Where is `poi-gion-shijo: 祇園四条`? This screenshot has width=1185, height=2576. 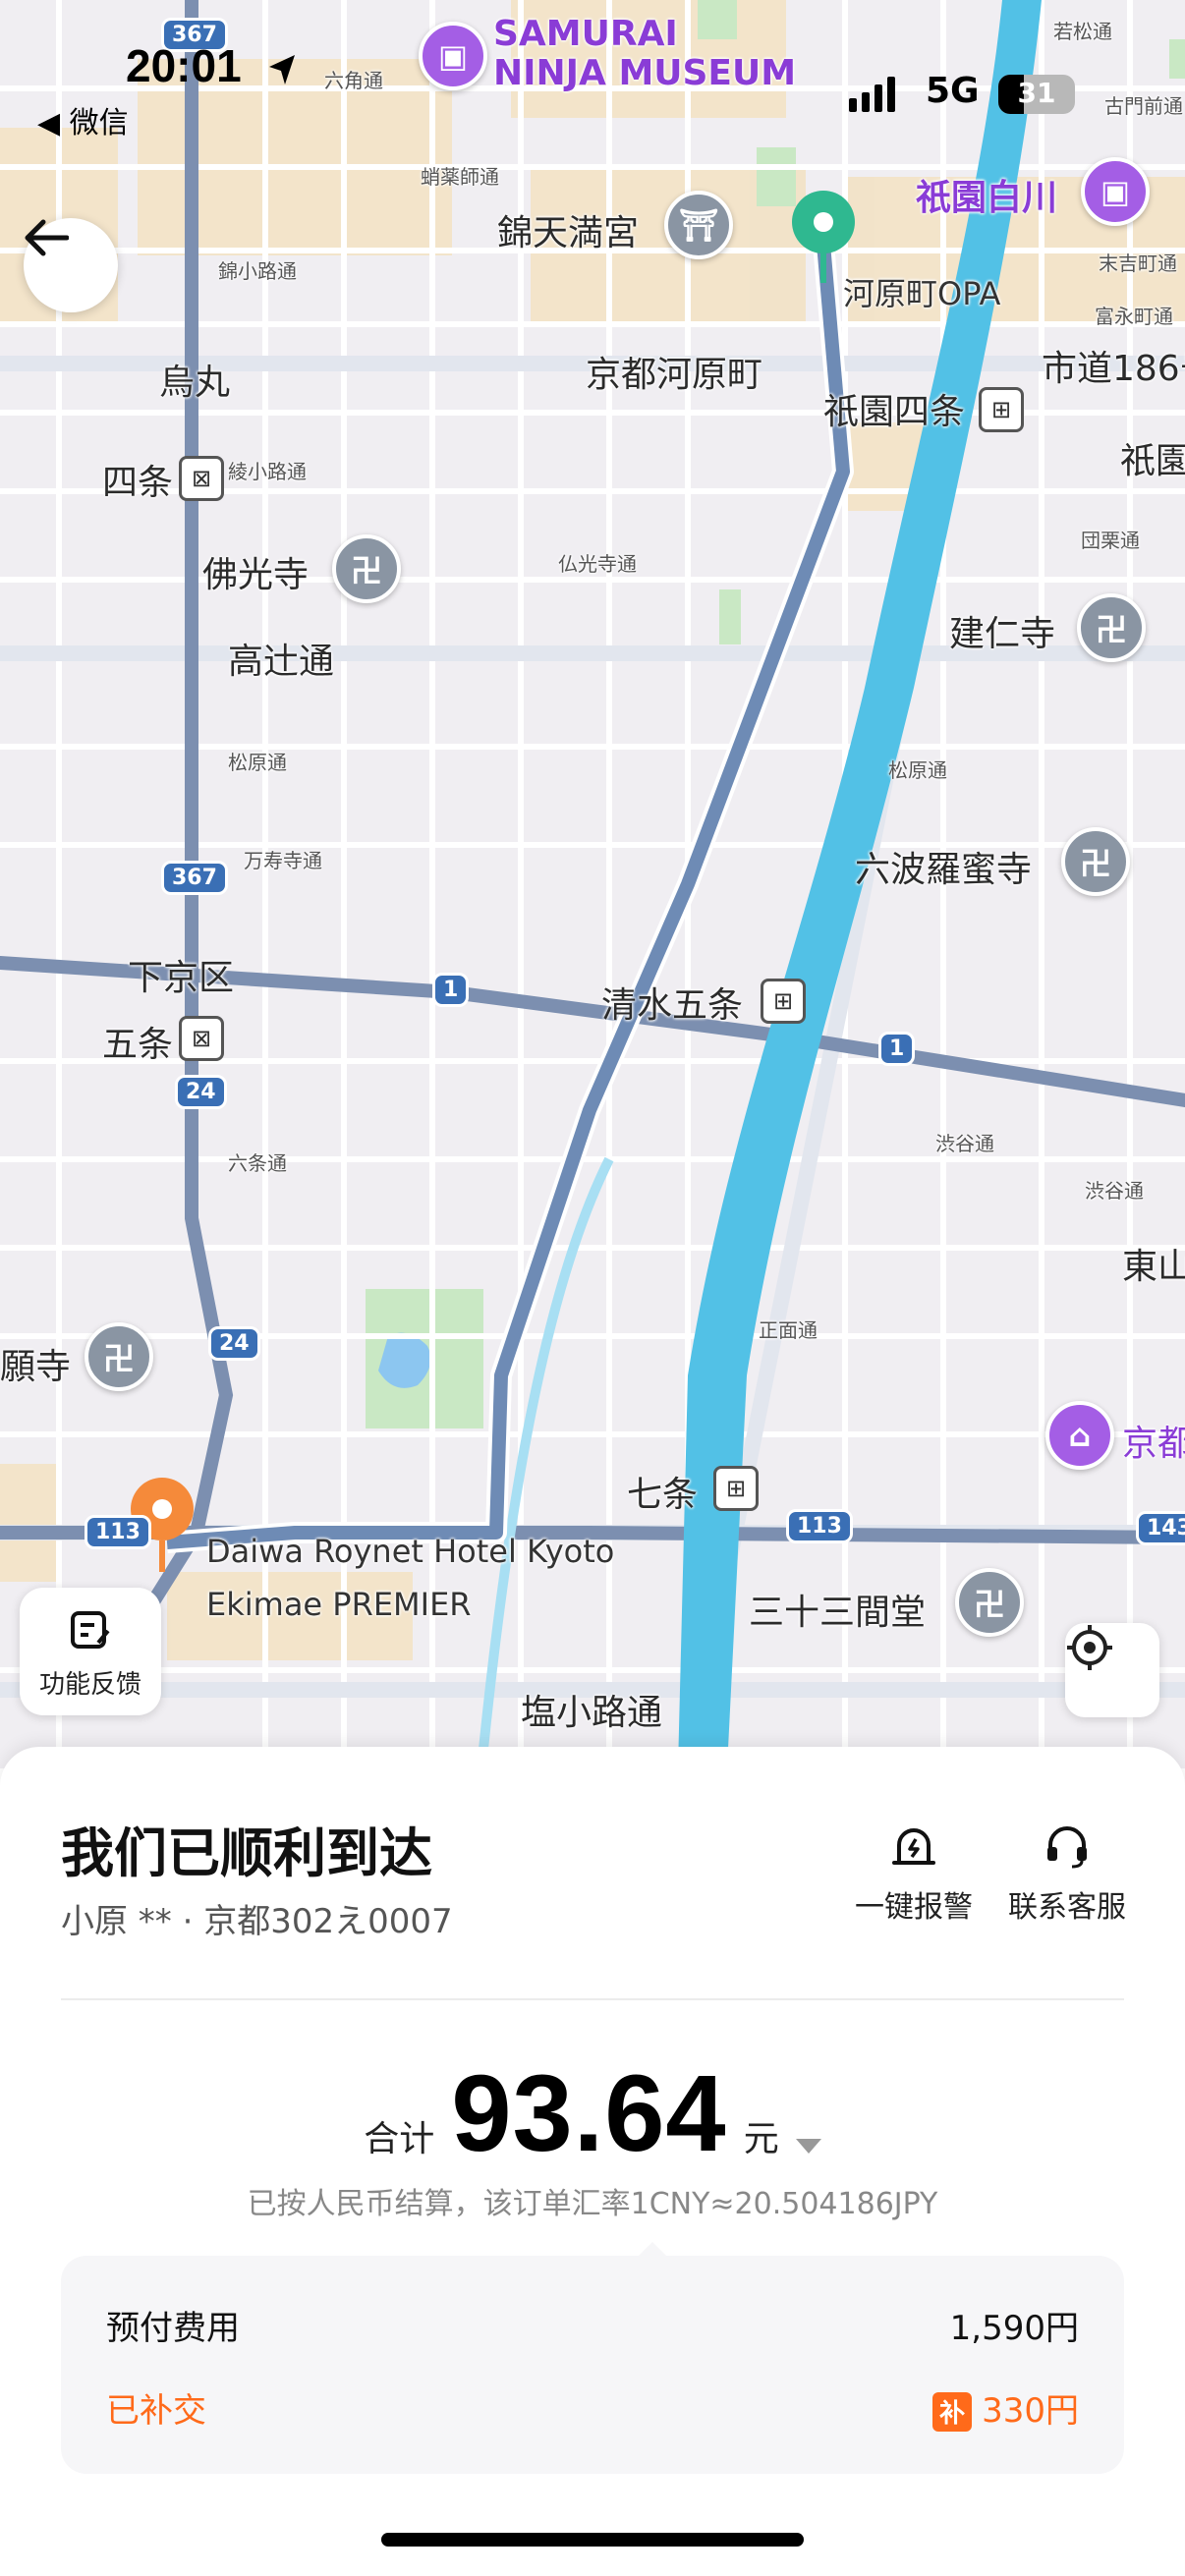
poi-gion-shijo: 祇園四条 is located at coordinates (894, 408).